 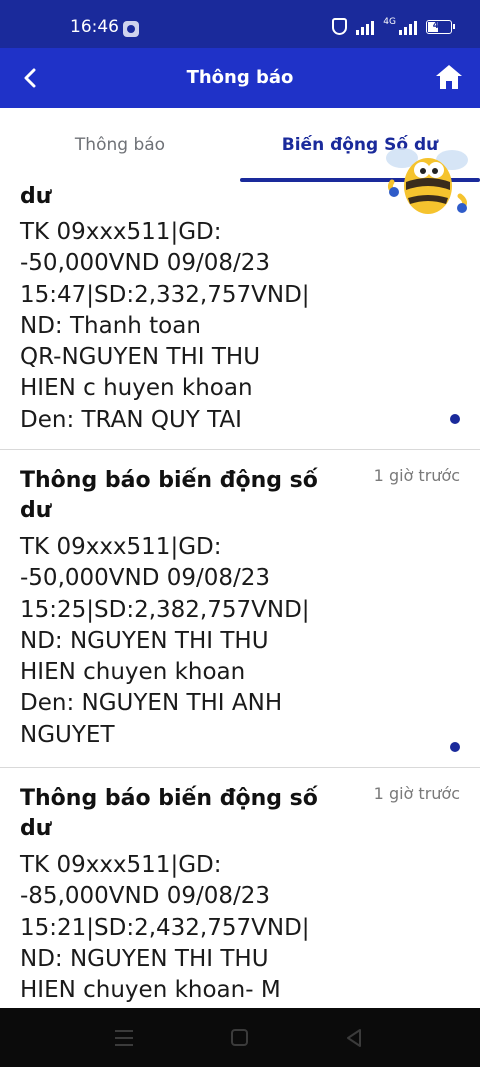 I want to click on bee-mascot-icon, so click(x=427, y=181).